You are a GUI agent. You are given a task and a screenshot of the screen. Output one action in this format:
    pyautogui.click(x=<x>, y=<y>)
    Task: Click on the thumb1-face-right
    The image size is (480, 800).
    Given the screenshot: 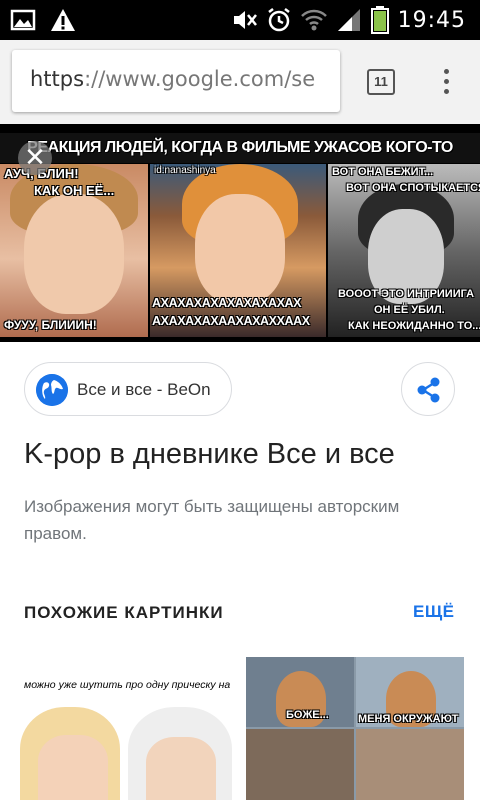 What is the action you would take?
    pyautogui.click(x=181, y=768)
    